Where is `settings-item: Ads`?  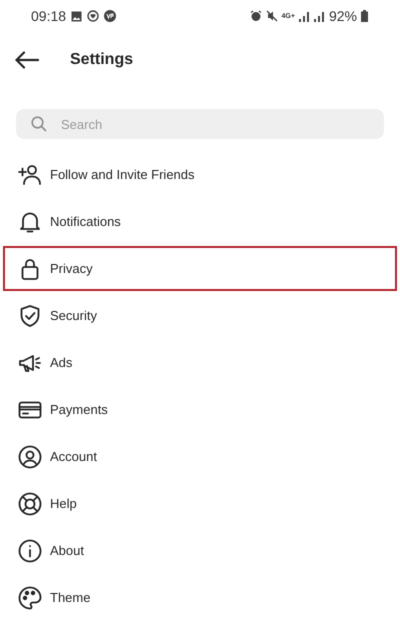 settings-item: Ads is located at coordinates (200, 362).